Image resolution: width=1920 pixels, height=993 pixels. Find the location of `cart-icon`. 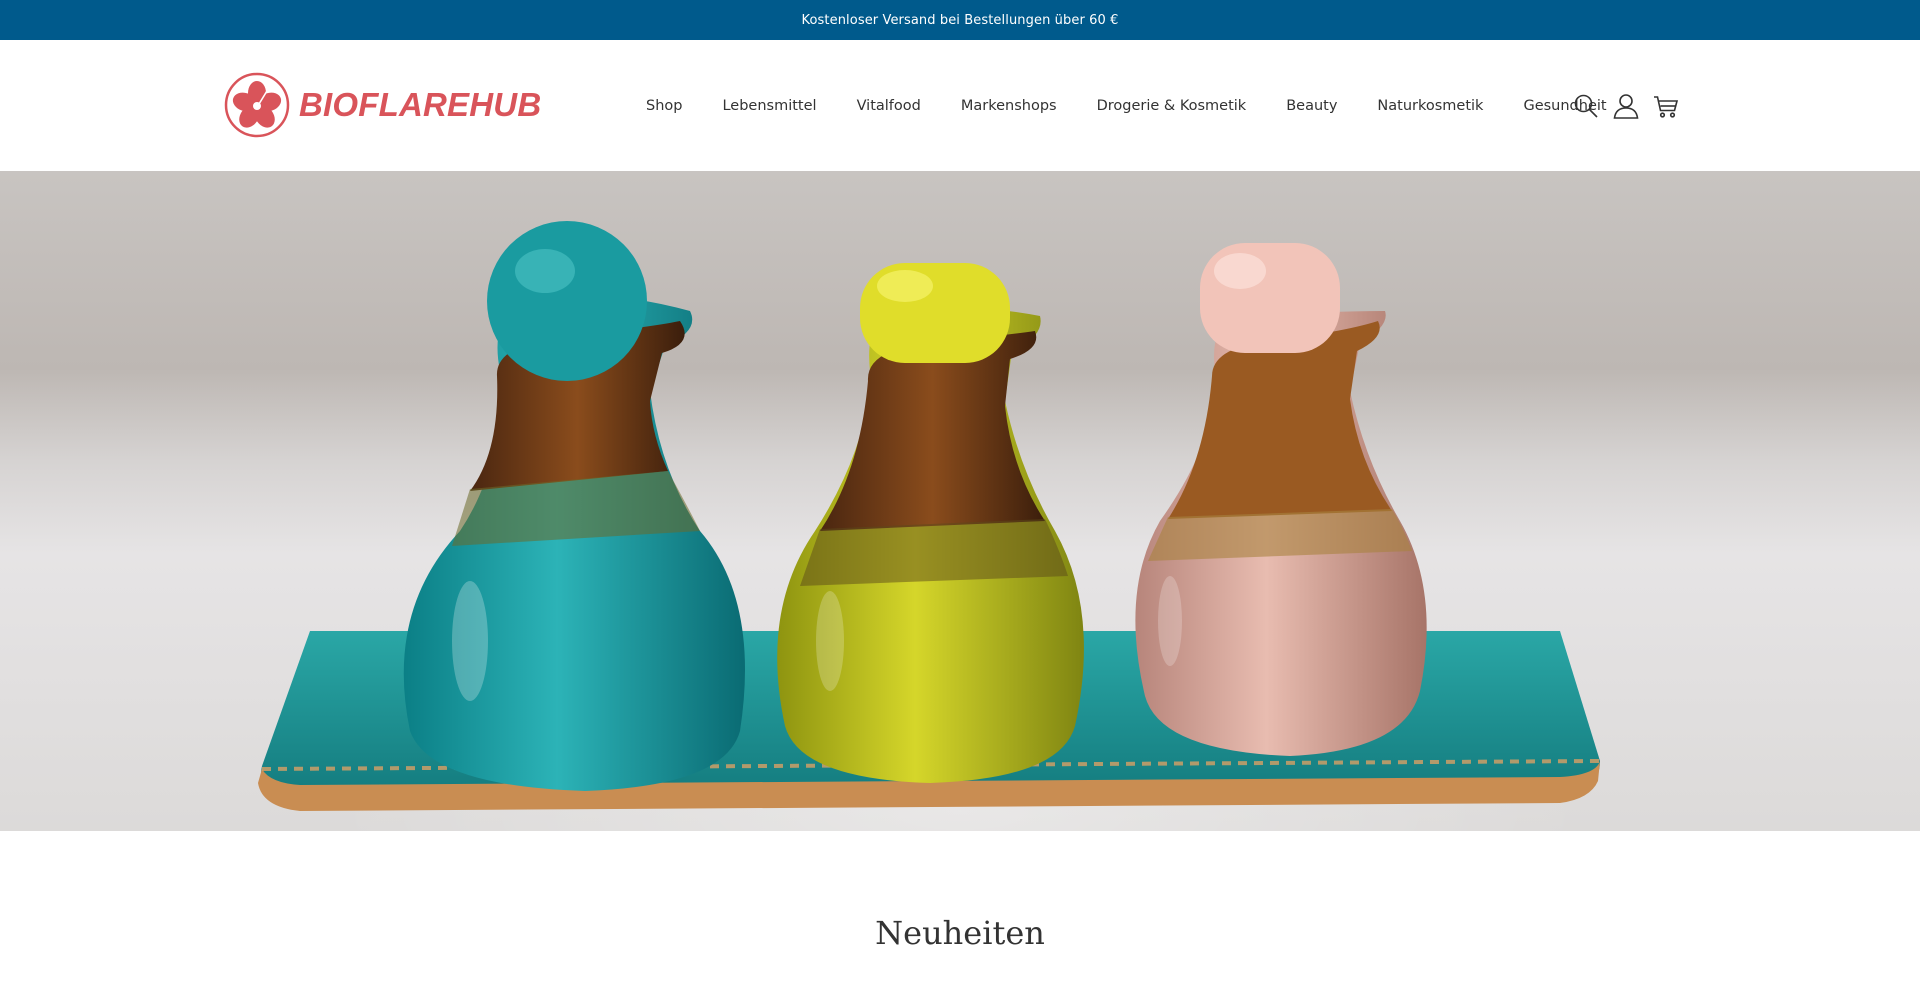

cart-icon is located at coordinates (1665, 106).